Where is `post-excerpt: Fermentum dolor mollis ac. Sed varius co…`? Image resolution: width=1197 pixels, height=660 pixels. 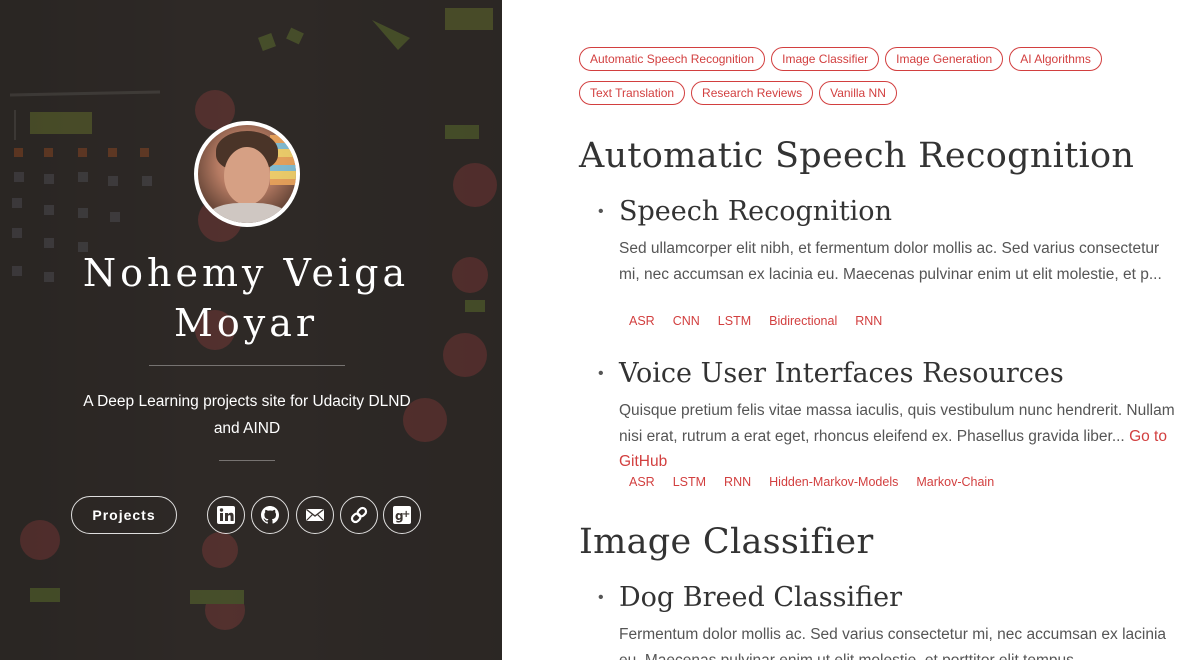
post-excerpt: Fermentum dolor mollis ac. Sed varius co… is located at coordinates (893, 643).